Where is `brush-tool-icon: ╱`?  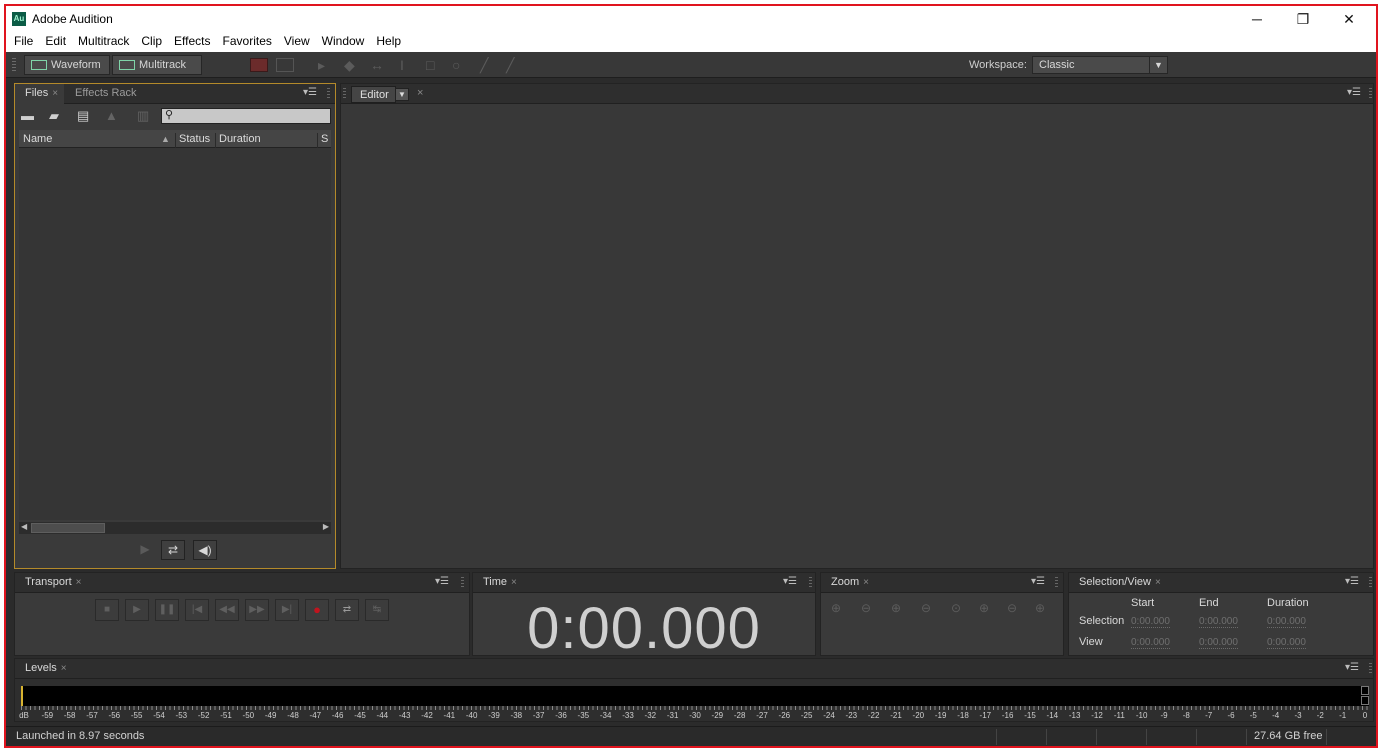 brush-tool-icon: ╱ is located at coordinates (484, 65).